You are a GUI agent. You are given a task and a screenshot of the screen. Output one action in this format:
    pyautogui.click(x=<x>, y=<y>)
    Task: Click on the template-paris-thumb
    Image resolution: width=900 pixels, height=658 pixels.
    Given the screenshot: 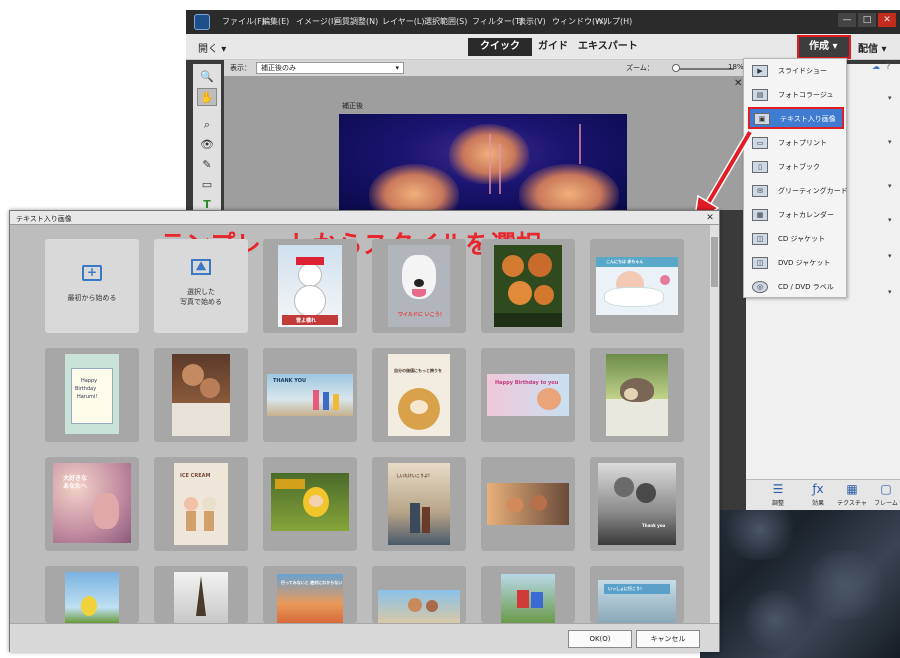 What is the action you would take?
    pyautogui.click(x=201, y=597)
    